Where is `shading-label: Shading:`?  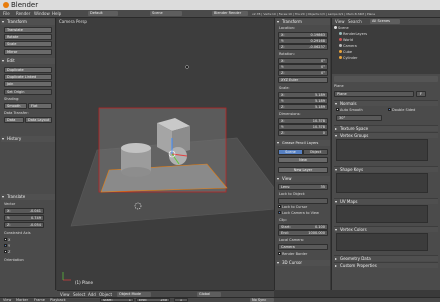 shading-label: Shading: is located at coordinates (12, 99).